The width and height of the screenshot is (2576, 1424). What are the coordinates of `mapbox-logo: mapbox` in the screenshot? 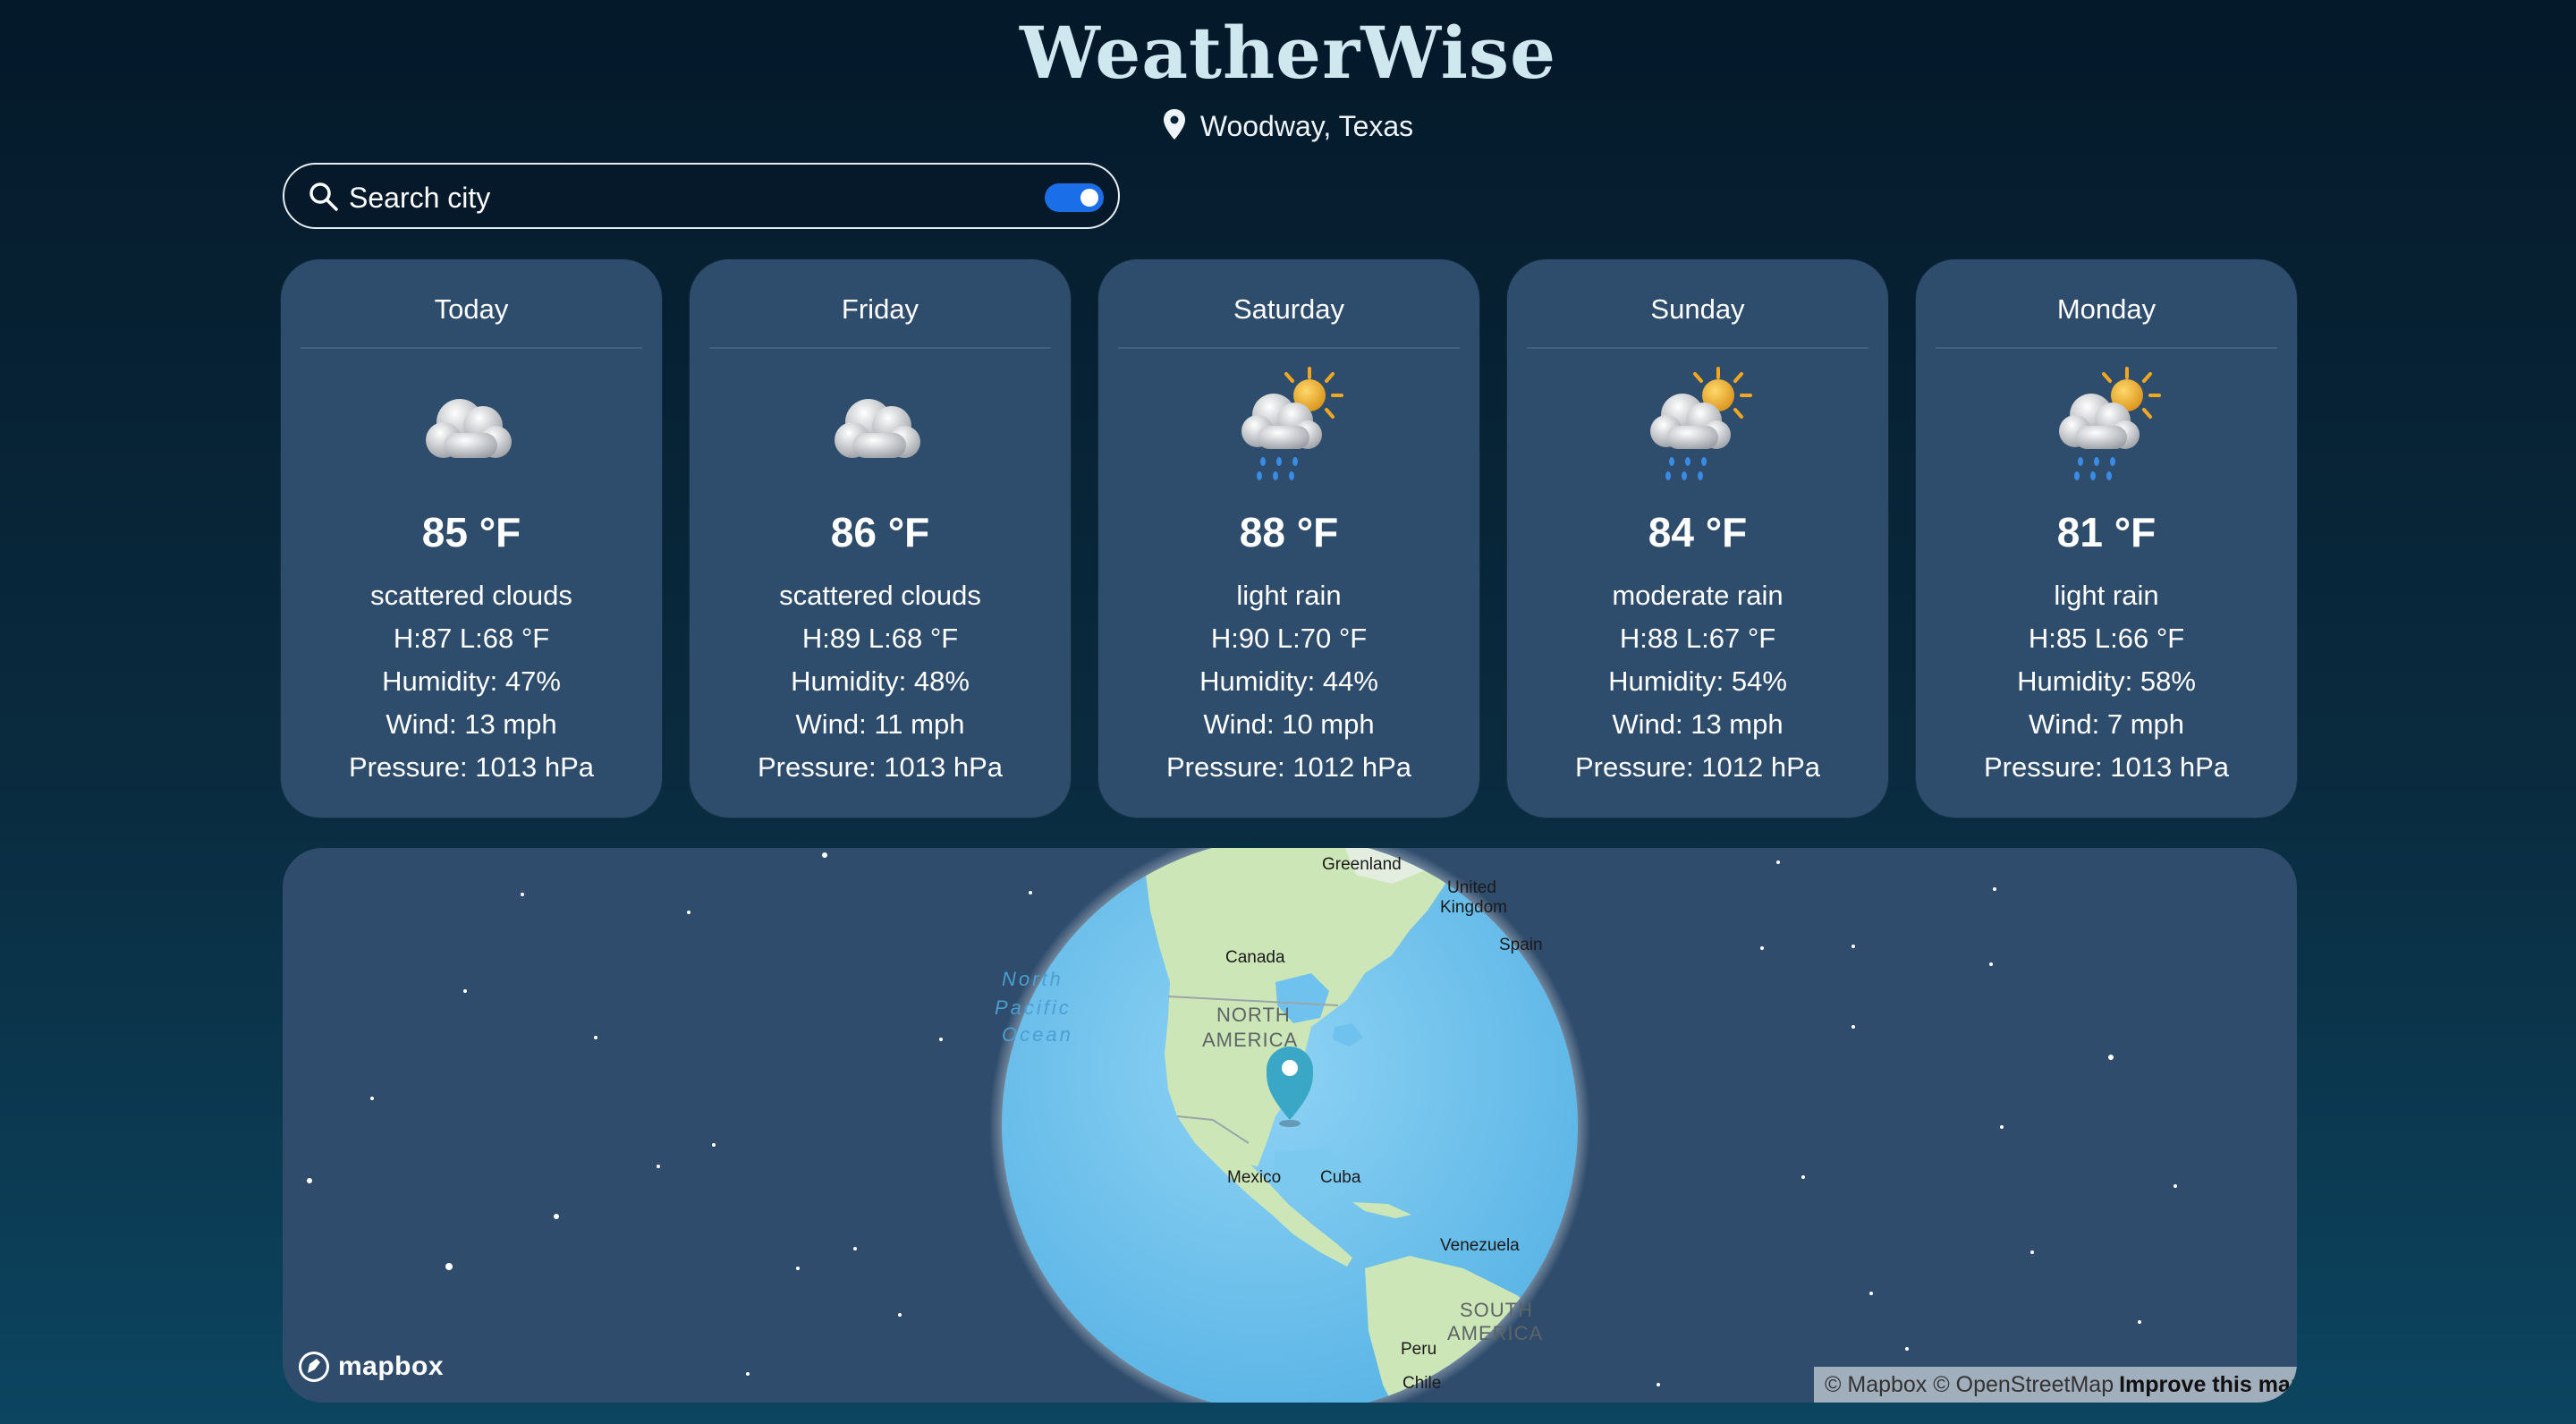 It's located at (370, 1367).